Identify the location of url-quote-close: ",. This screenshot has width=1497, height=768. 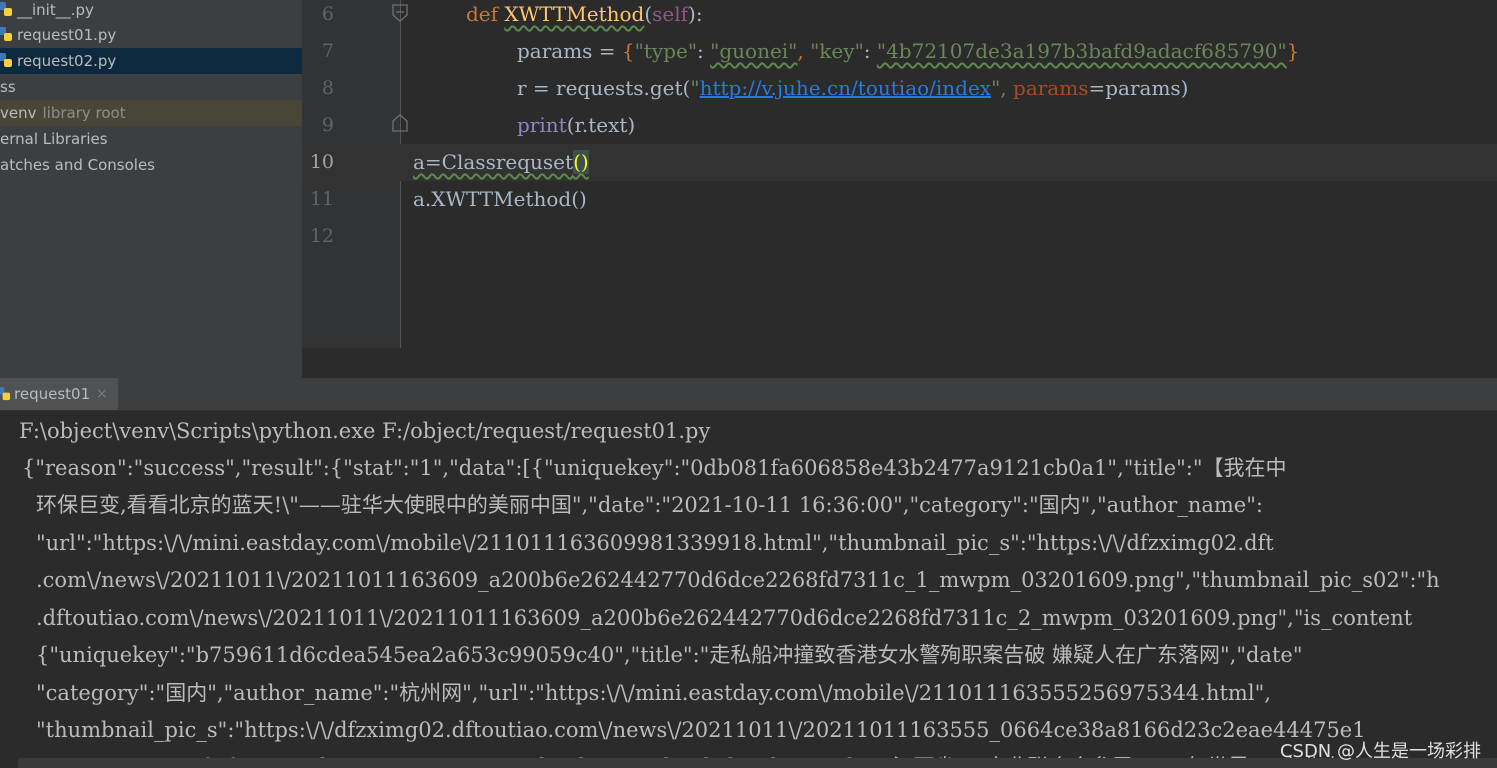
(1002, 88).